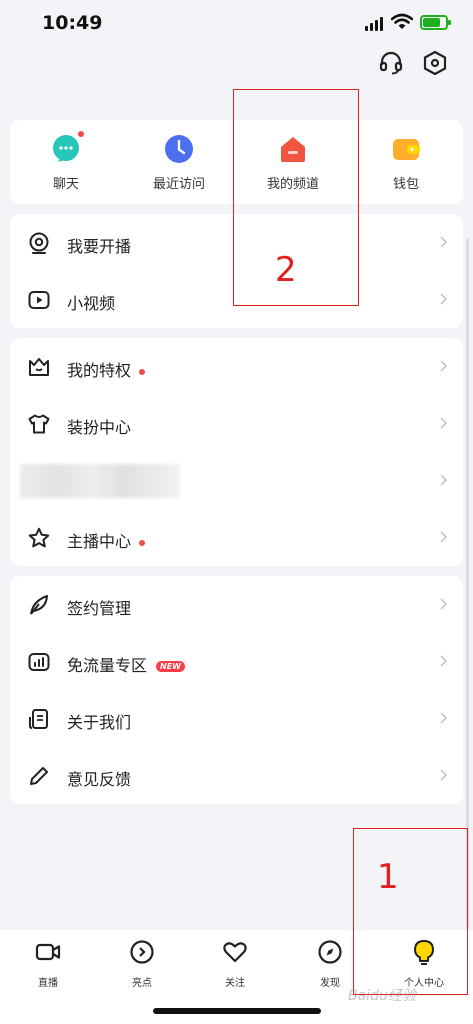  What do you see at coordinates (236, 661) in the screenshot?
I see `menu-item-free-data-zone: 免流量专区 NEW` at bounding box center [236, 661].